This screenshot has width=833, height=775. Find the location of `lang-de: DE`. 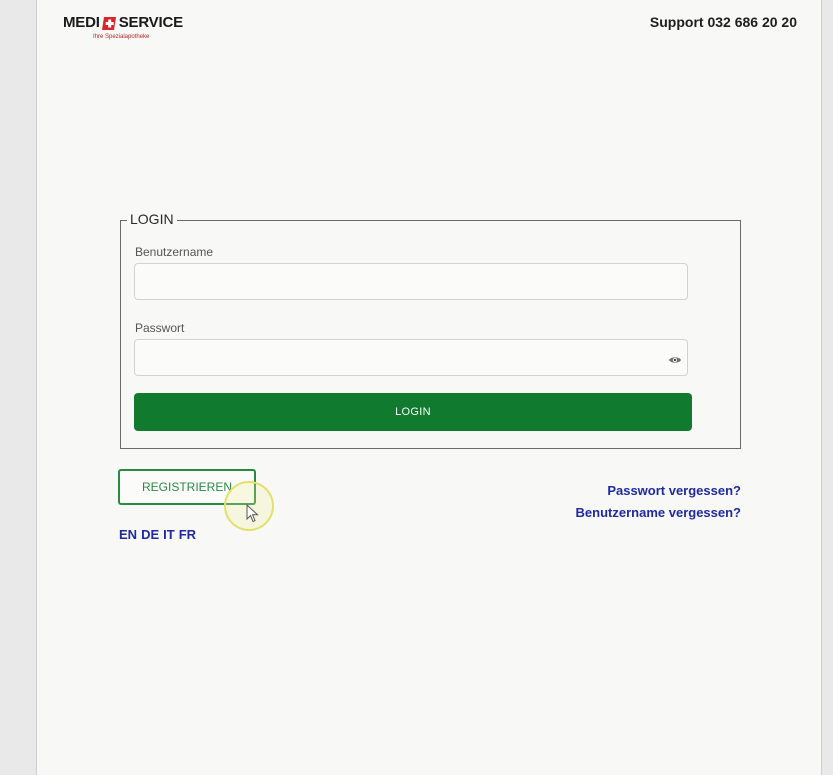

lang-de: DE is located at coordinates (150, 534).